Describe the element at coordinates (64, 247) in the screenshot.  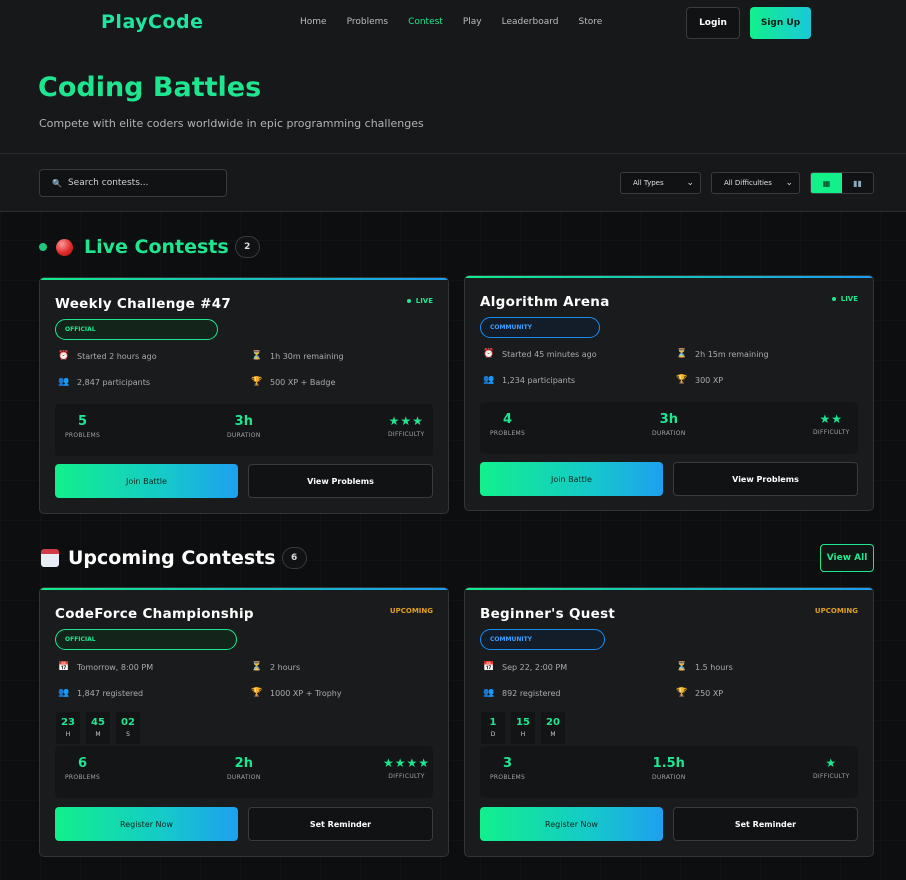
I see `red-circle-icon` at that location.